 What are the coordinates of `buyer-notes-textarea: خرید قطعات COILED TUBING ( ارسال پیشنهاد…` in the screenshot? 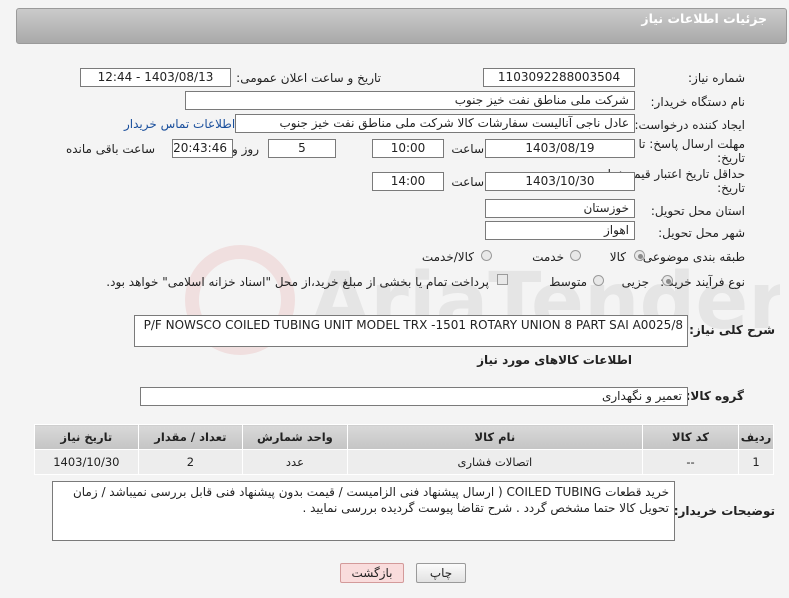 It's located at (363, 511).